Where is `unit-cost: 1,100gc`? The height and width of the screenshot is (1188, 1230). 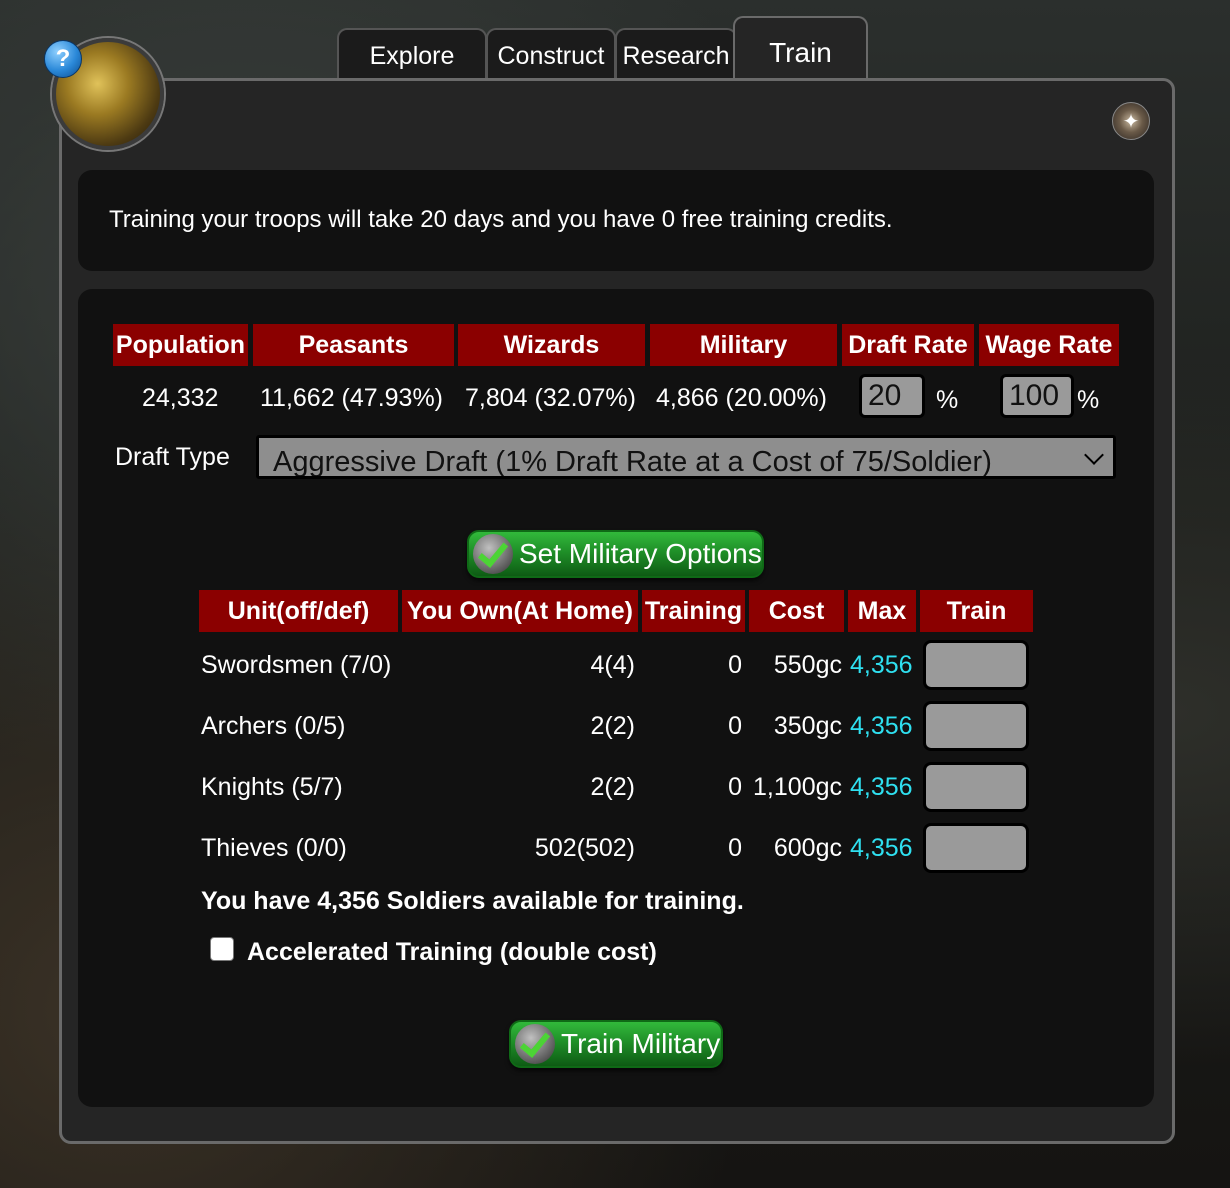
unit-cost: 1,100gc is located at coordinates (797, 787).